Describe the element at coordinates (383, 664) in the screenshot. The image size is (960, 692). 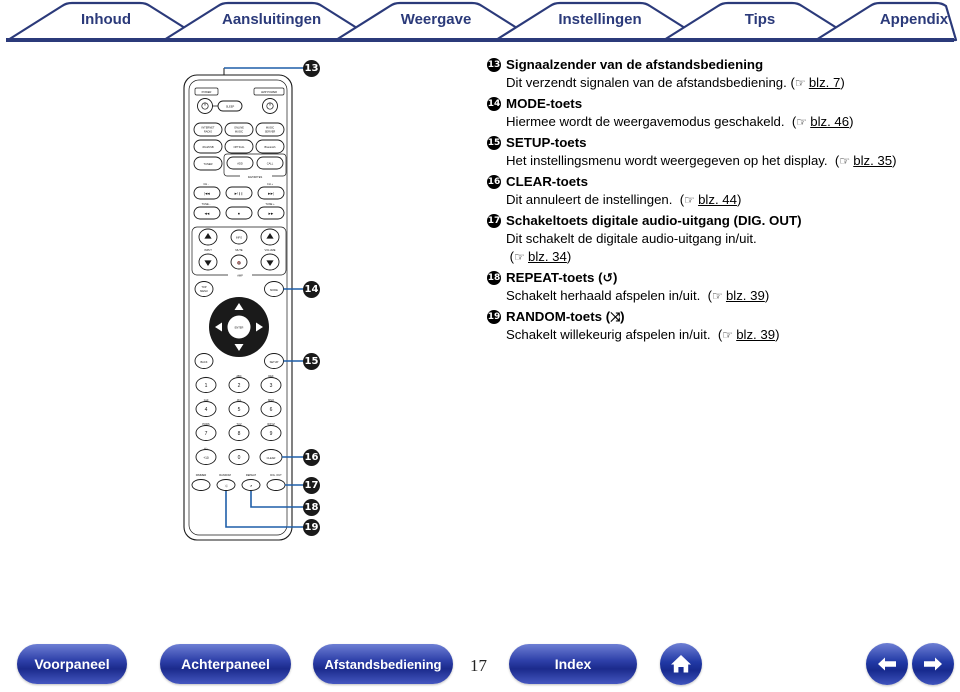
I see `footer-afstandsbediening-button: Afstandsbediening` at that location.